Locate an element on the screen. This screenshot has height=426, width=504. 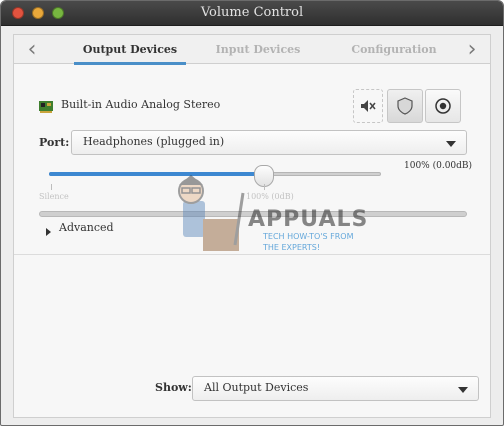
mute-button is located at coordinates (368, 106).